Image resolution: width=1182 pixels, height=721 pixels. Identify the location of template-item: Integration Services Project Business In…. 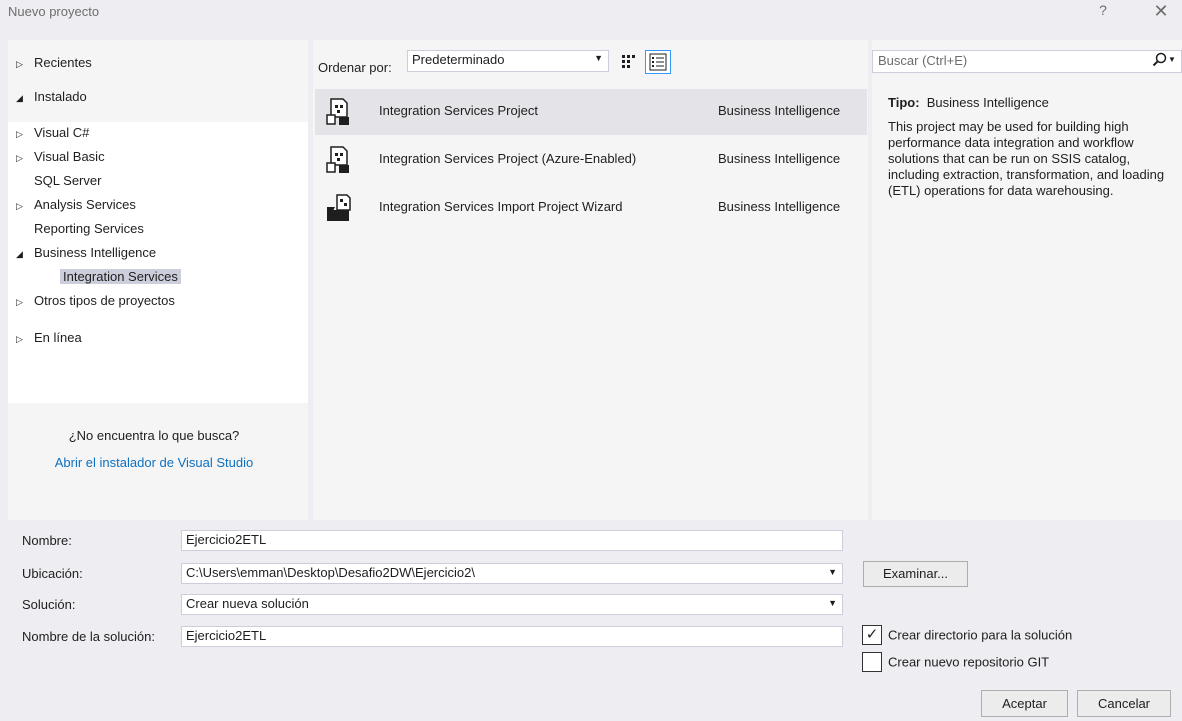
(591, 112).